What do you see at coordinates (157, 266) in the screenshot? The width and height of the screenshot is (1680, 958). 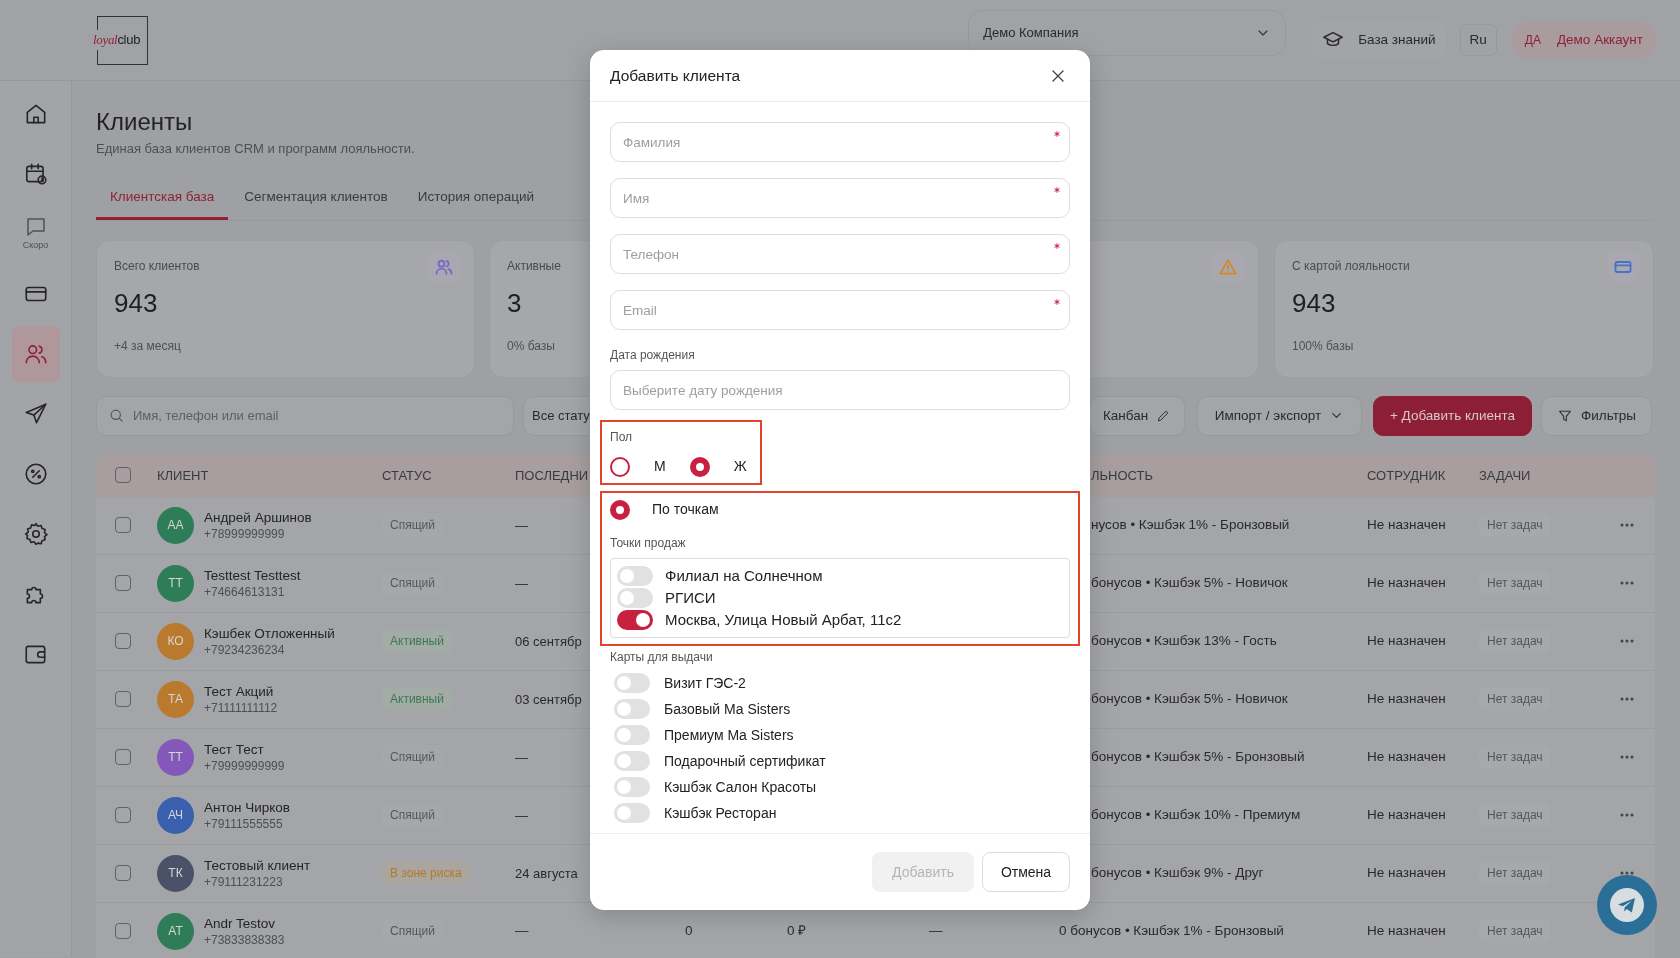 I see `stat-title: Всего клиентов` at bounding box center [157, 266].